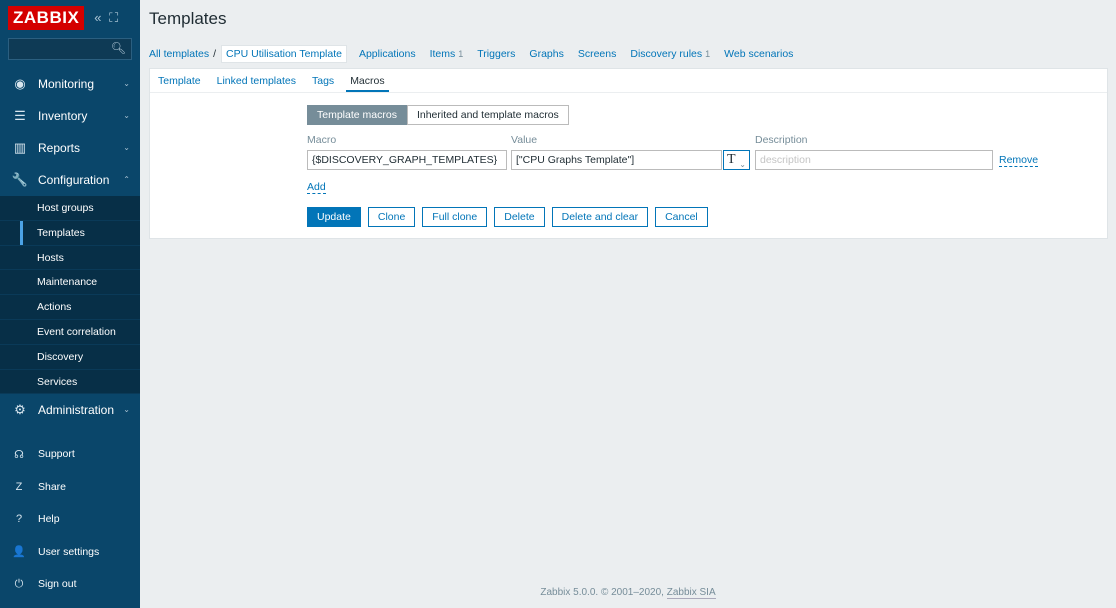  I want to click on search-icon: 🔍︎, so click(118, 48).